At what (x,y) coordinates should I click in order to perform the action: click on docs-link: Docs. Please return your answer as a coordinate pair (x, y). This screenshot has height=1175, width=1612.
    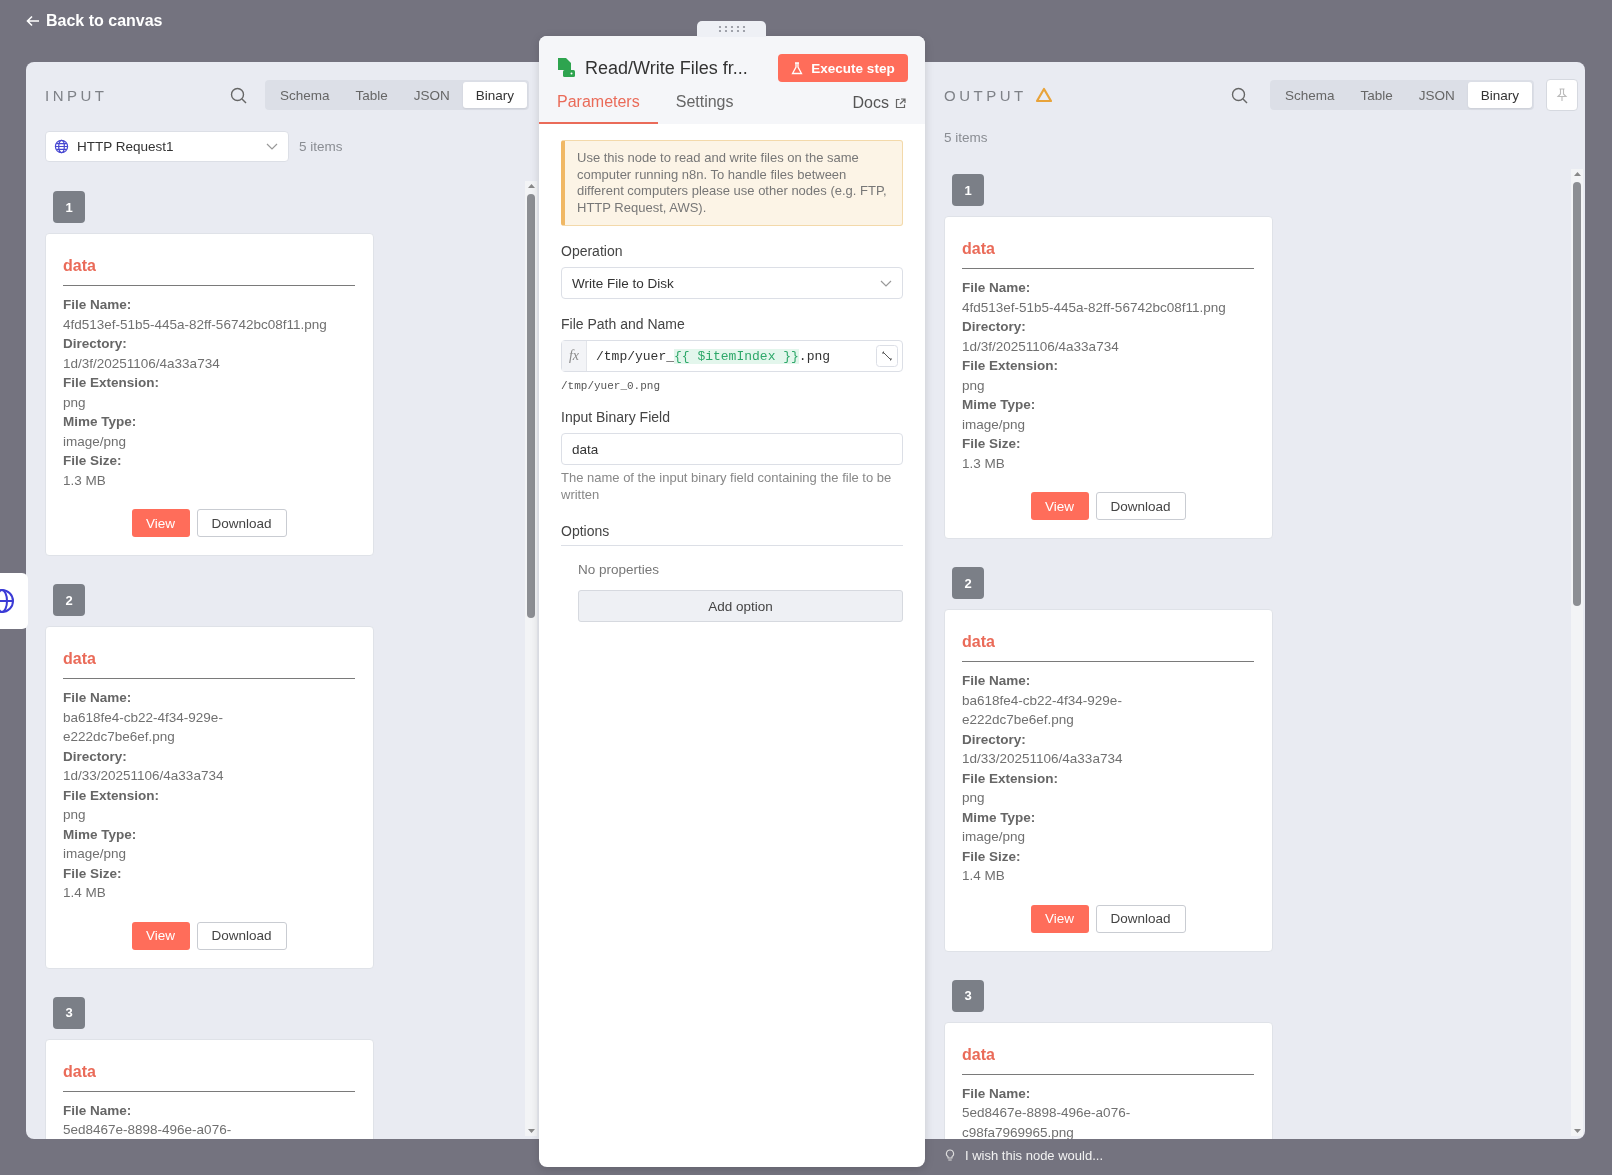
    Looking at the image, I should click on (879, 103).